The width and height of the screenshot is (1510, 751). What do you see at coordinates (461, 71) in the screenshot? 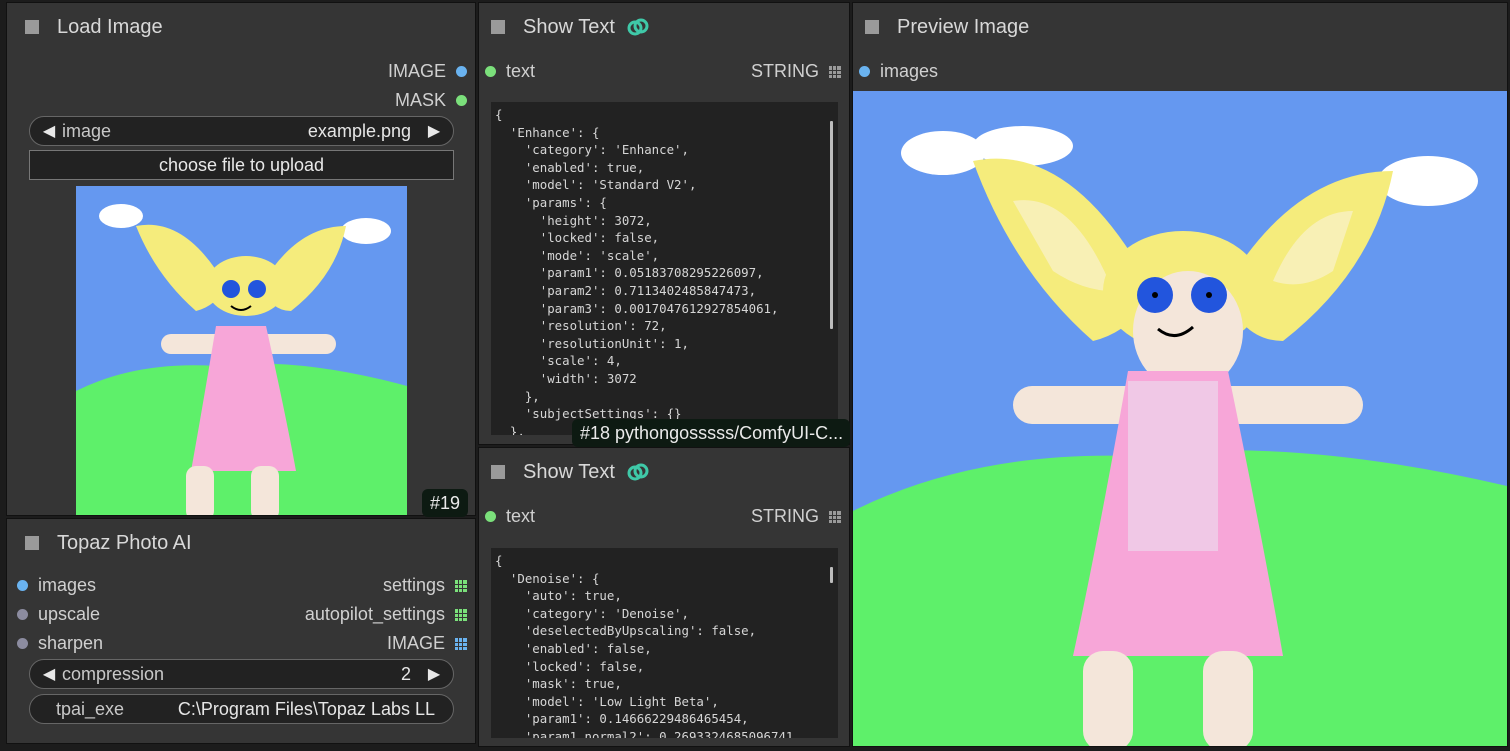
I see `output-image-dot-icon` at bounding box center [461, 71].